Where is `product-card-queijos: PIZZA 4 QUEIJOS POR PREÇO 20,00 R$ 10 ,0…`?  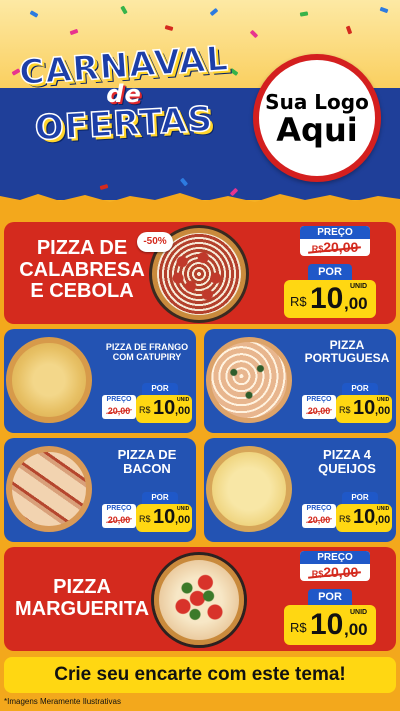
product-card-queijos: PIZZA 4 QUEIJOS POR PREÇO 20,00 R$ 10 ,0… is located at coordinates (300, 490).